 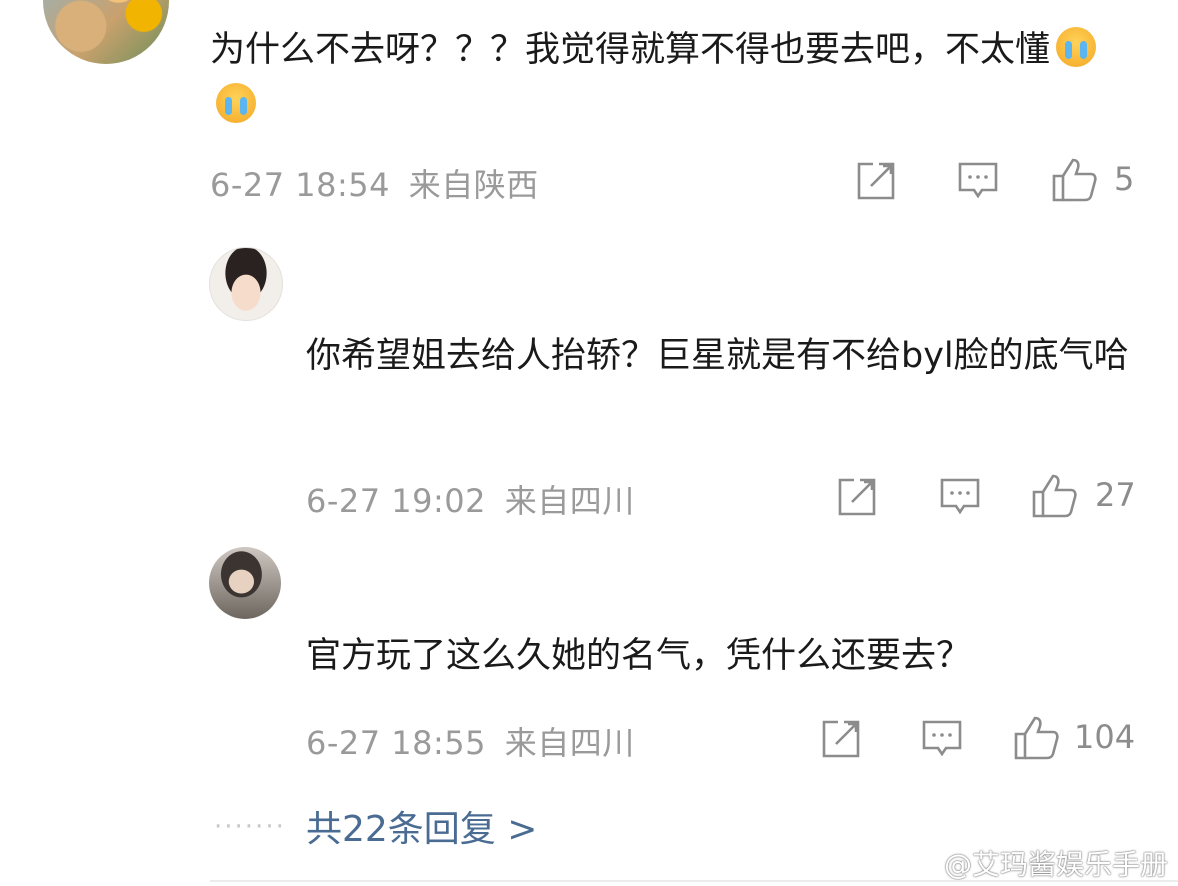 I want to click on reply-date: 6-27 18:55, so click(x=396, y=743).